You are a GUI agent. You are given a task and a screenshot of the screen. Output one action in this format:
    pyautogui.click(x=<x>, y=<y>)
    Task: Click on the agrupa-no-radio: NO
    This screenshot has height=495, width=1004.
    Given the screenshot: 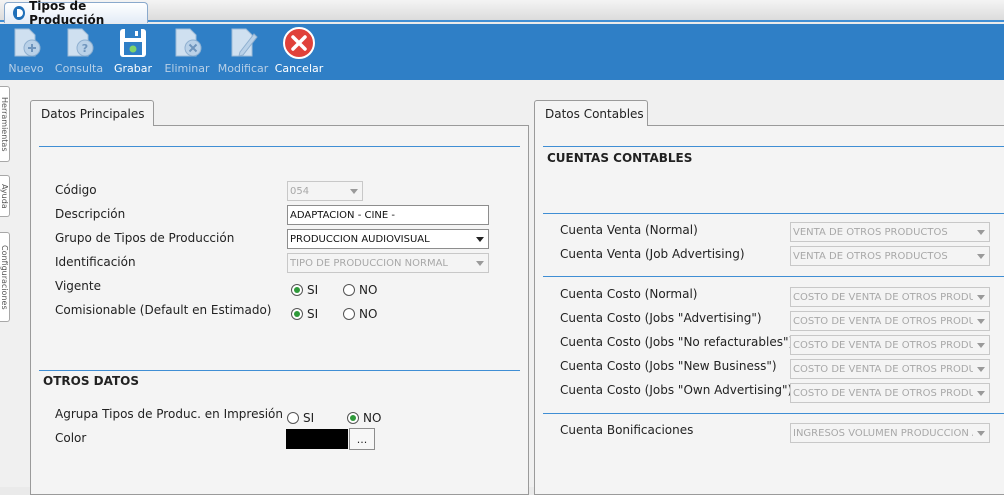 What is the action you would take?
    pyautogui.click(x=364, y=418)
    